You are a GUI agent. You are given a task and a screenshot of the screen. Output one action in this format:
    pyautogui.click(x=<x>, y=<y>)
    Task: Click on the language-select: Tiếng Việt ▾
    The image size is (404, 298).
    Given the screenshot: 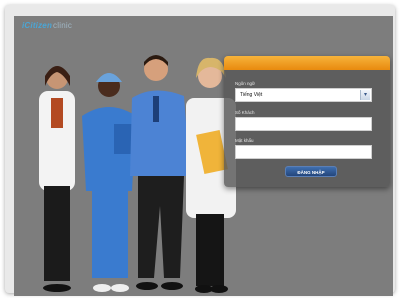 What is the action you would take?
    pyautogui.click(x=303, y=95)
    